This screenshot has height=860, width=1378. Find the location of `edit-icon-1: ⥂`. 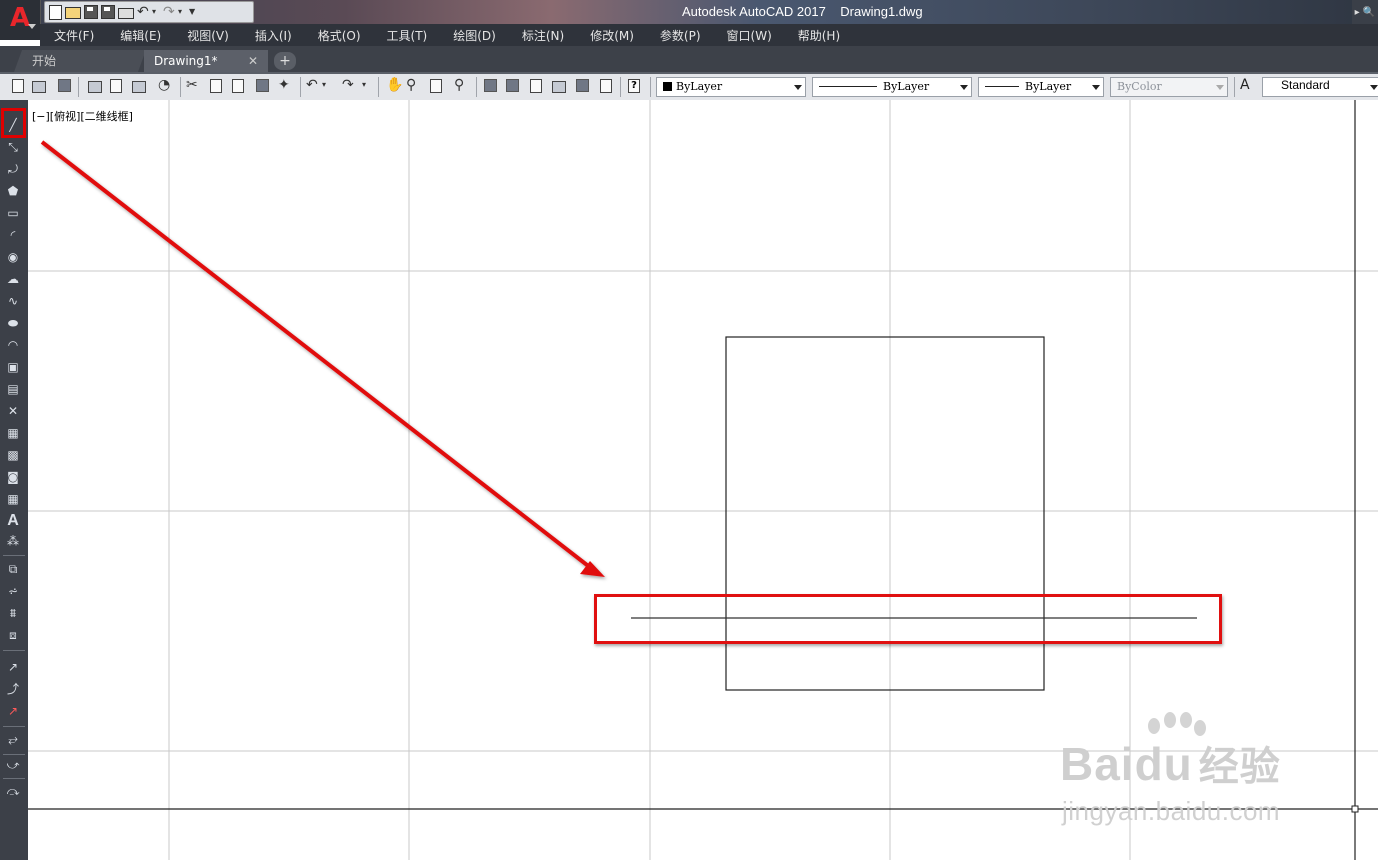

edit-icon-1: ⥂ is located at coordinates (13, 739).